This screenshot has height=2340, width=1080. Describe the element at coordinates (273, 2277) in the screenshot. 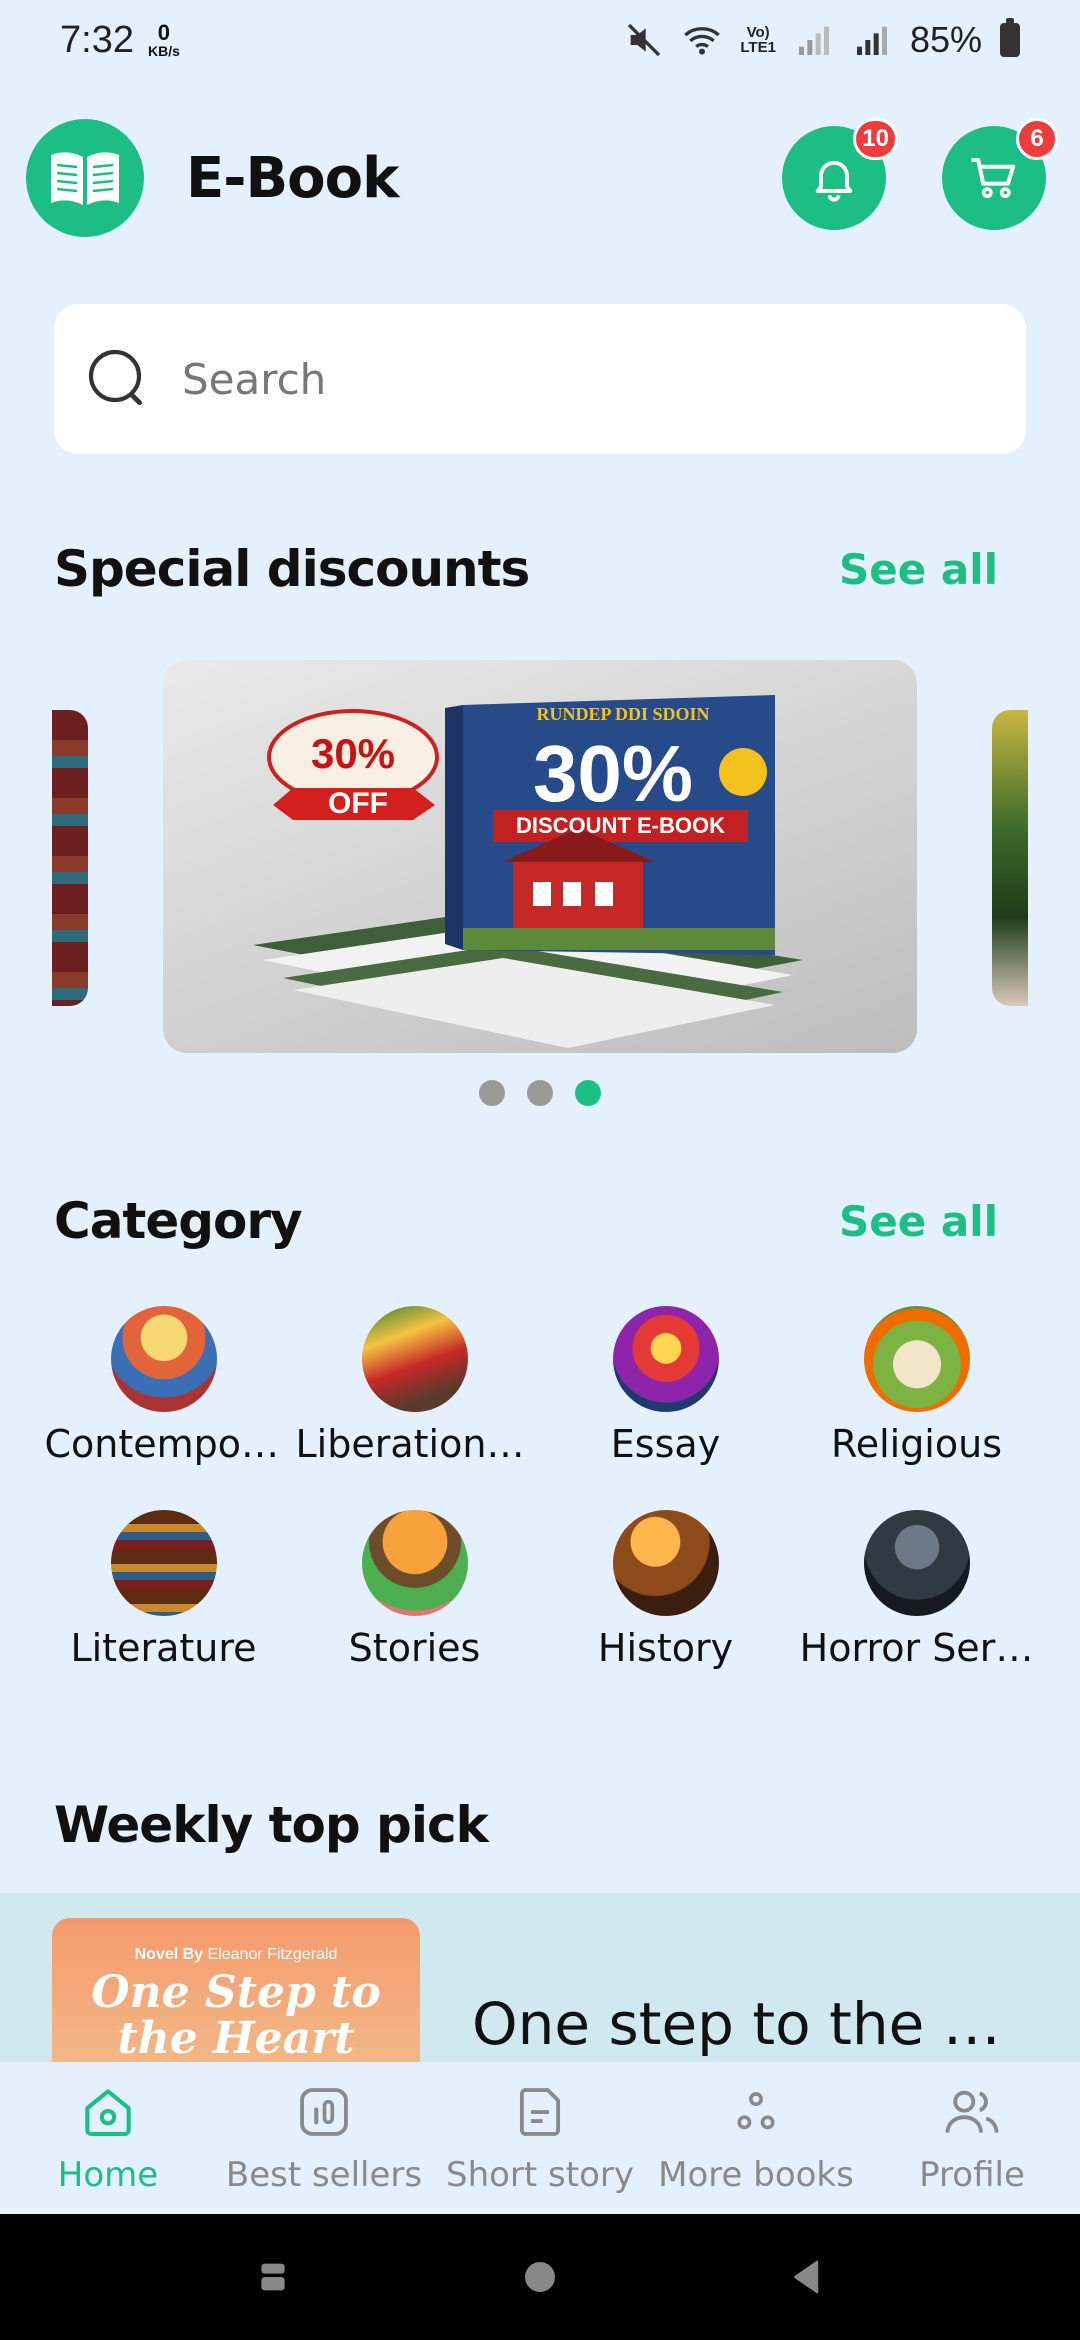

I see `recents-icon` at that location.